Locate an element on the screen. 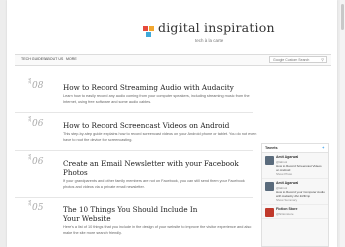  tweet-expand-link: Show Summary is located at coordinates (300, 200).